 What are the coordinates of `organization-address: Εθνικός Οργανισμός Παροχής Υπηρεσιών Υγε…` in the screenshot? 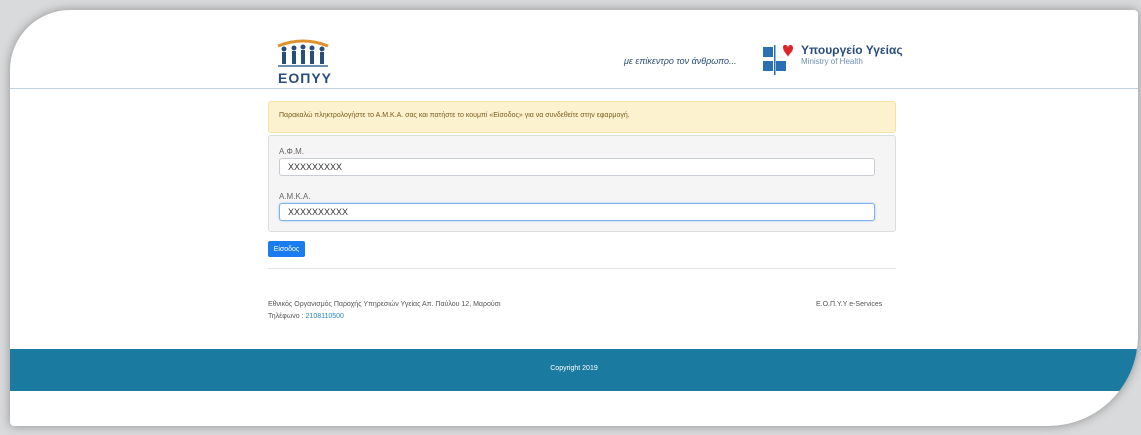 It's located at (384, 304).